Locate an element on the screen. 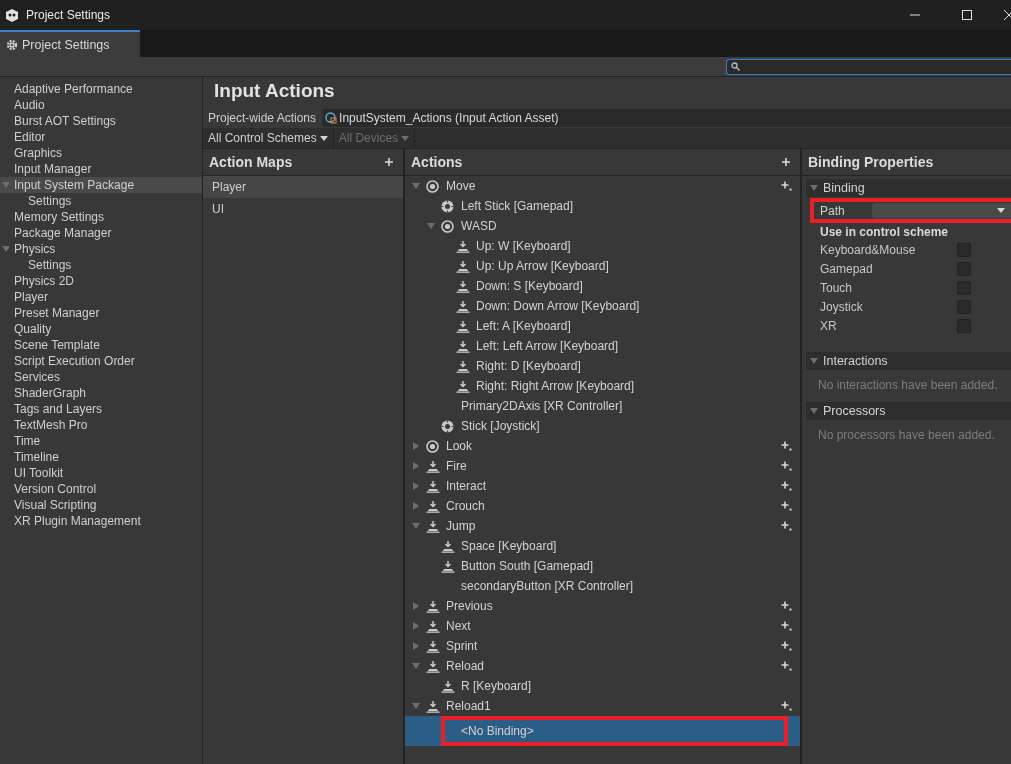 This screenshot has width=1011, height=764. sidebar-item: Package Manager is located at coordinates (101, 233).